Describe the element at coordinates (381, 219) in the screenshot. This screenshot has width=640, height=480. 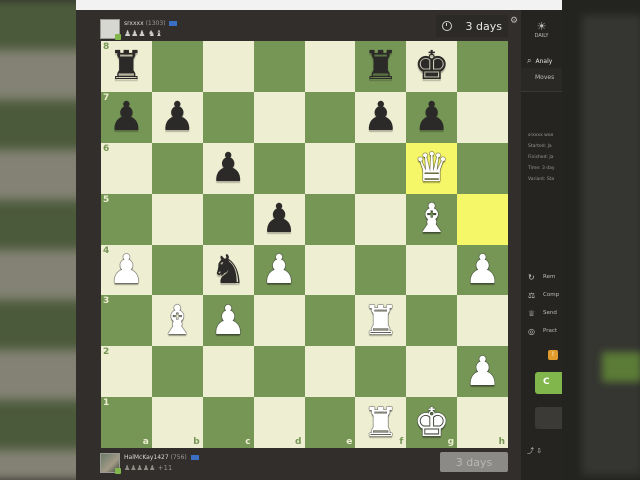
I see `square-f5` at that location.